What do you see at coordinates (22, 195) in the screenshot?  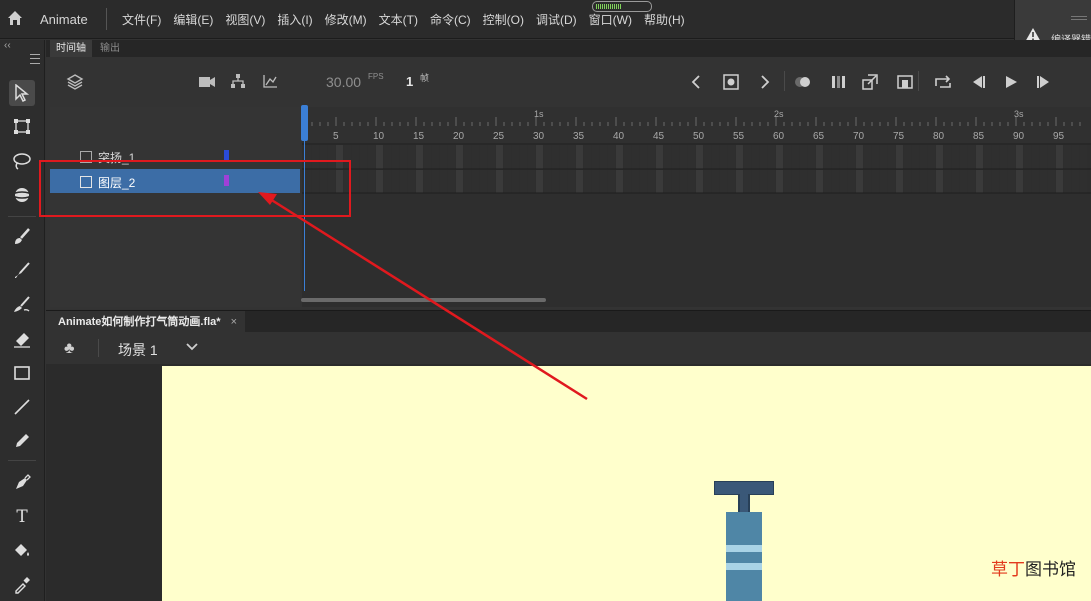 I see `3d-rotation-tool` at bounding box center [22, 195].